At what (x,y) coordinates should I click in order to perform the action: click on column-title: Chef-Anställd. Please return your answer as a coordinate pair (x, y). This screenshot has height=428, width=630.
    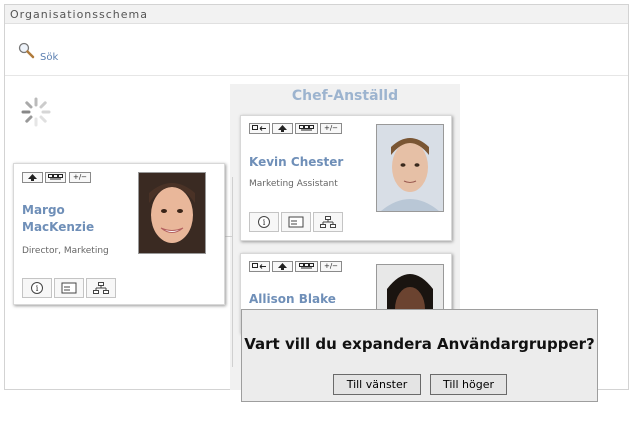
    Looking at the image, I should click on (345, 96).